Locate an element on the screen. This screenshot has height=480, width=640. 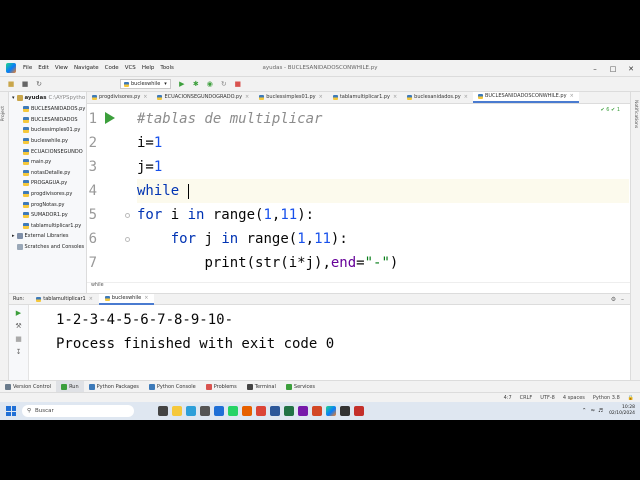
folder-icon: ■ is located at coordinates (11, 84).